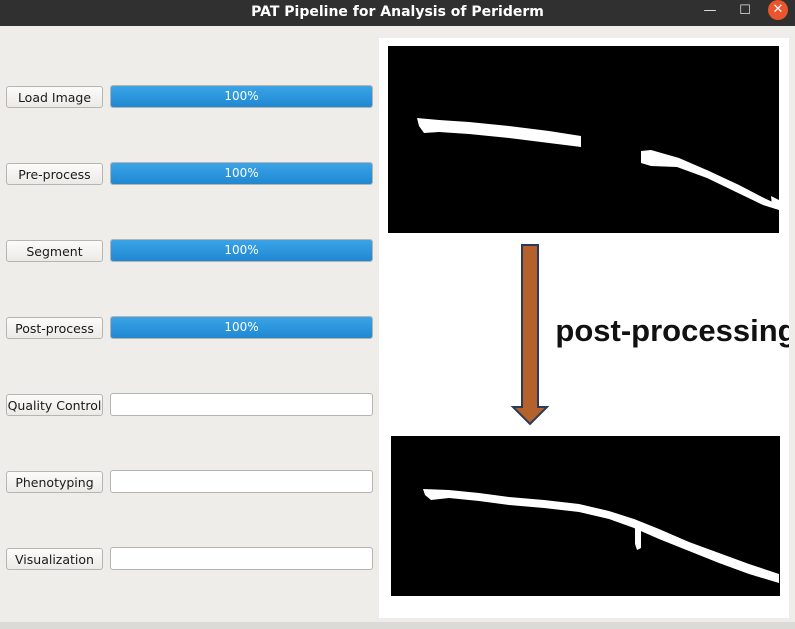 The width and height of the screenshot is (795, 629). What do you see at coordinates (778, 10) in the screenshot?
I see `close-icon: ✕` at bounding box center [778, 10].